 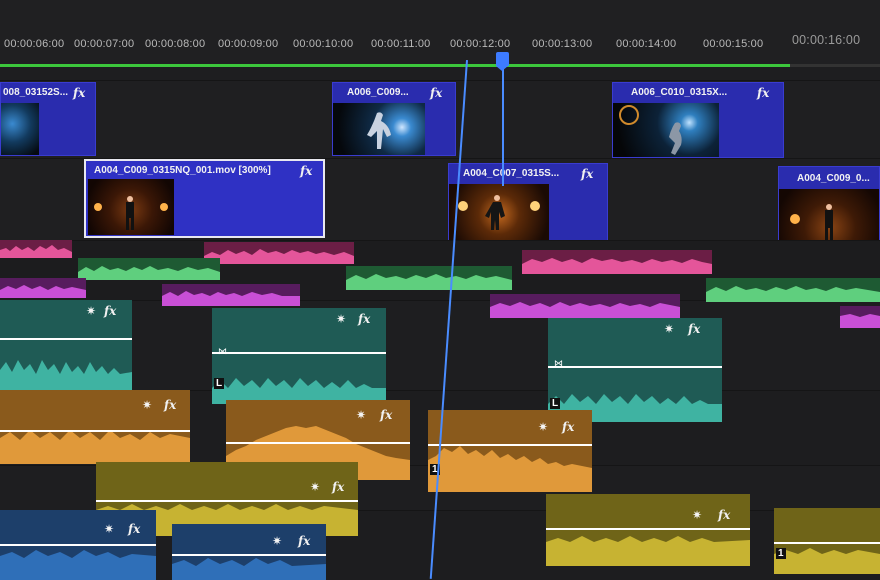 I want to click on ruler-tick-label: 00:00:07:00, so click(x=104, y=44).